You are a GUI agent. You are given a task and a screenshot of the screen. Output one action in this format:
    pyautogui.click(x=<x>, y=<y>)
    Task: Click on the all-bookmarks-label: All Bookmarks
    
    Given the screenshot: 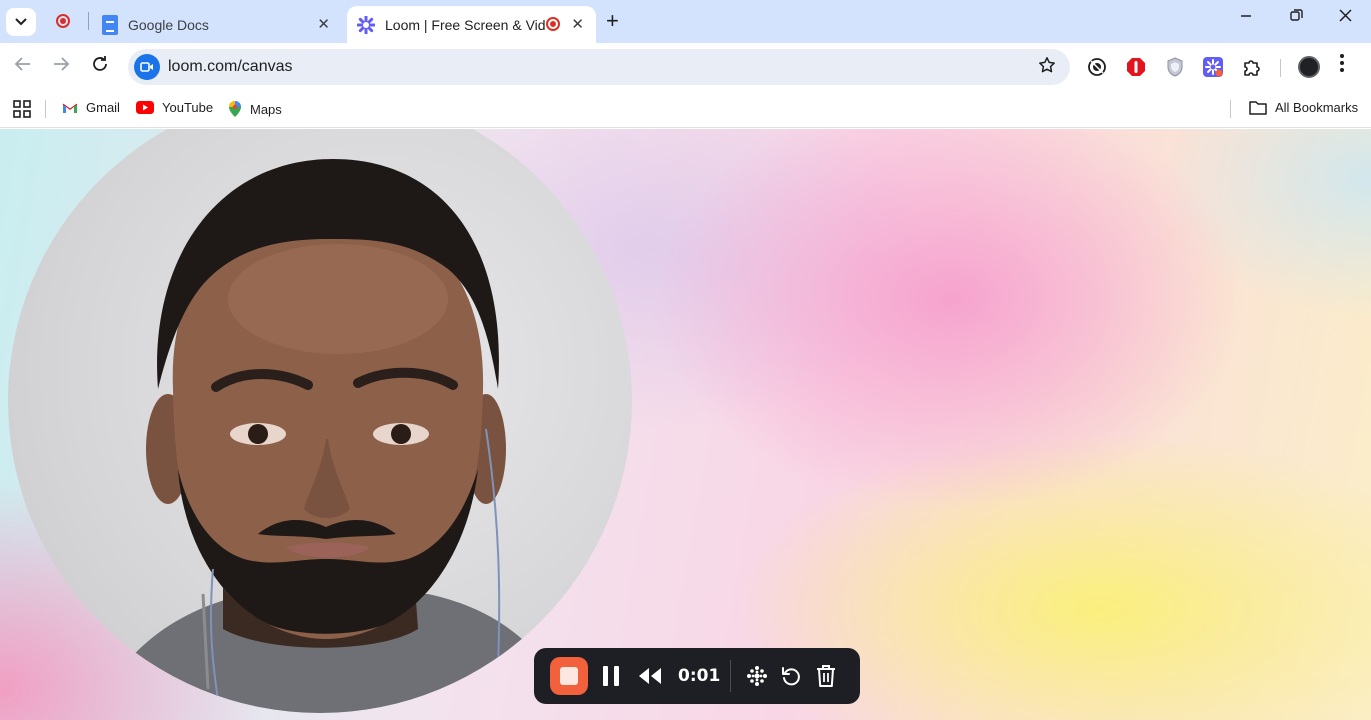 What is the action you would take?
    pyautogui.click(x=1317, y=107)
    